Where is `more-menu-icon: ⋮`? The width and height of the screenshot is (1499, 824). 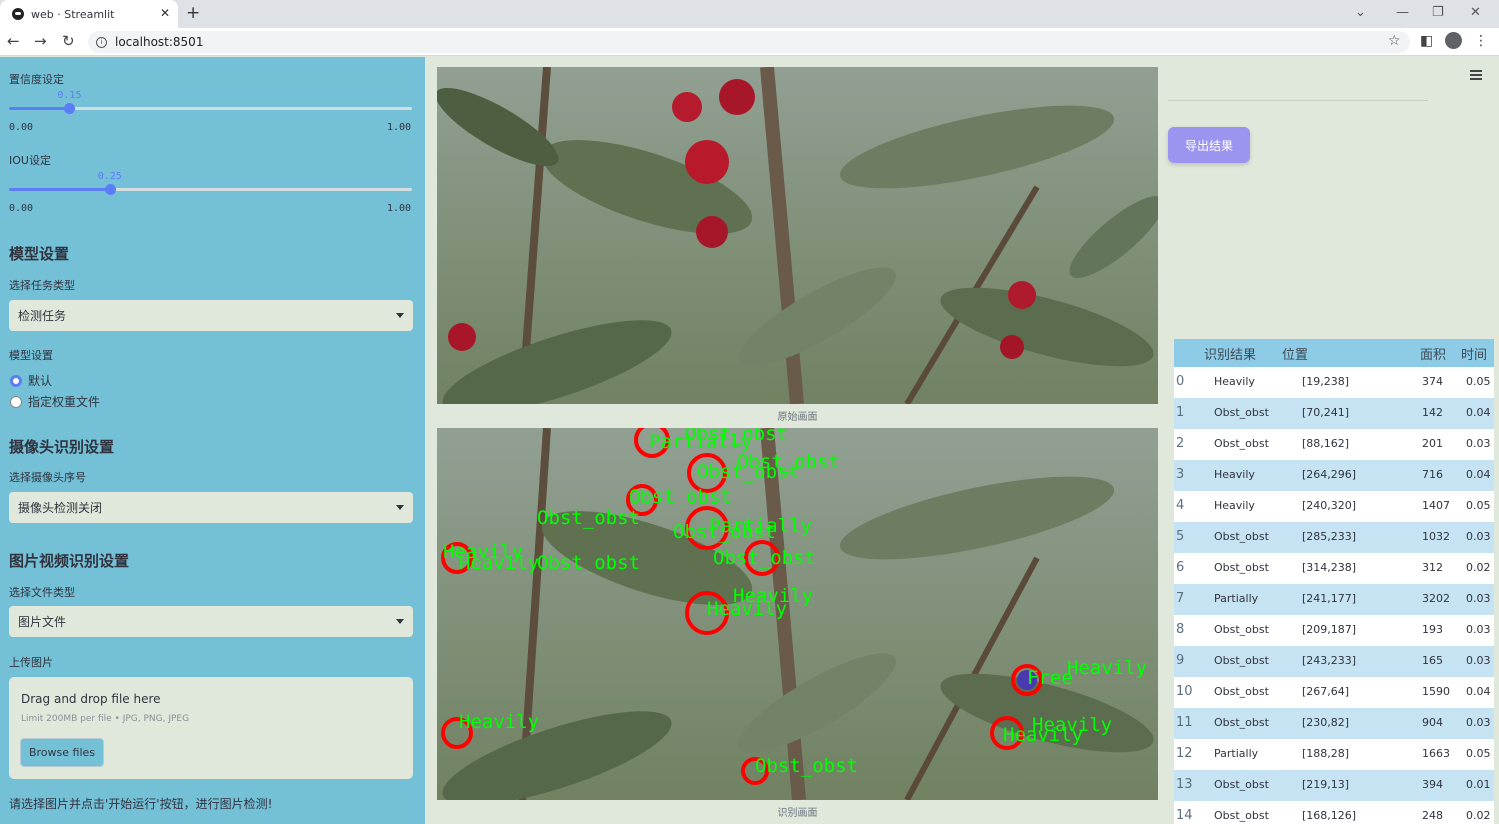
more-menu-icon: ⋮ is located at coordinates (1481, 41).